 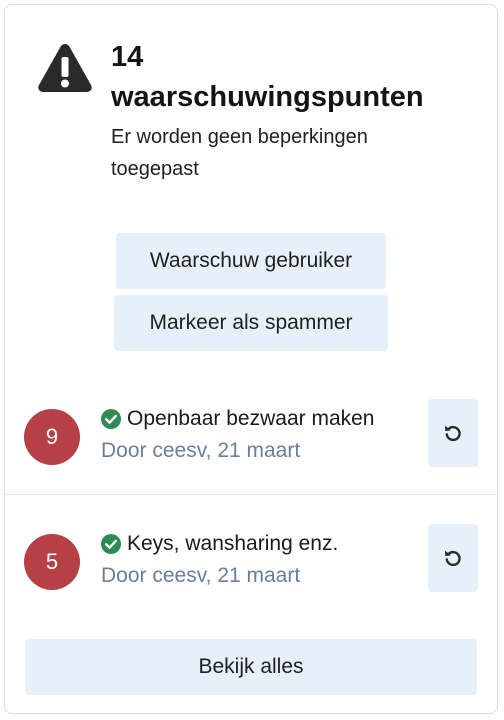 I want to click on warn-user-button: Waarschuw gebruiker, so click(x=251, y=261).